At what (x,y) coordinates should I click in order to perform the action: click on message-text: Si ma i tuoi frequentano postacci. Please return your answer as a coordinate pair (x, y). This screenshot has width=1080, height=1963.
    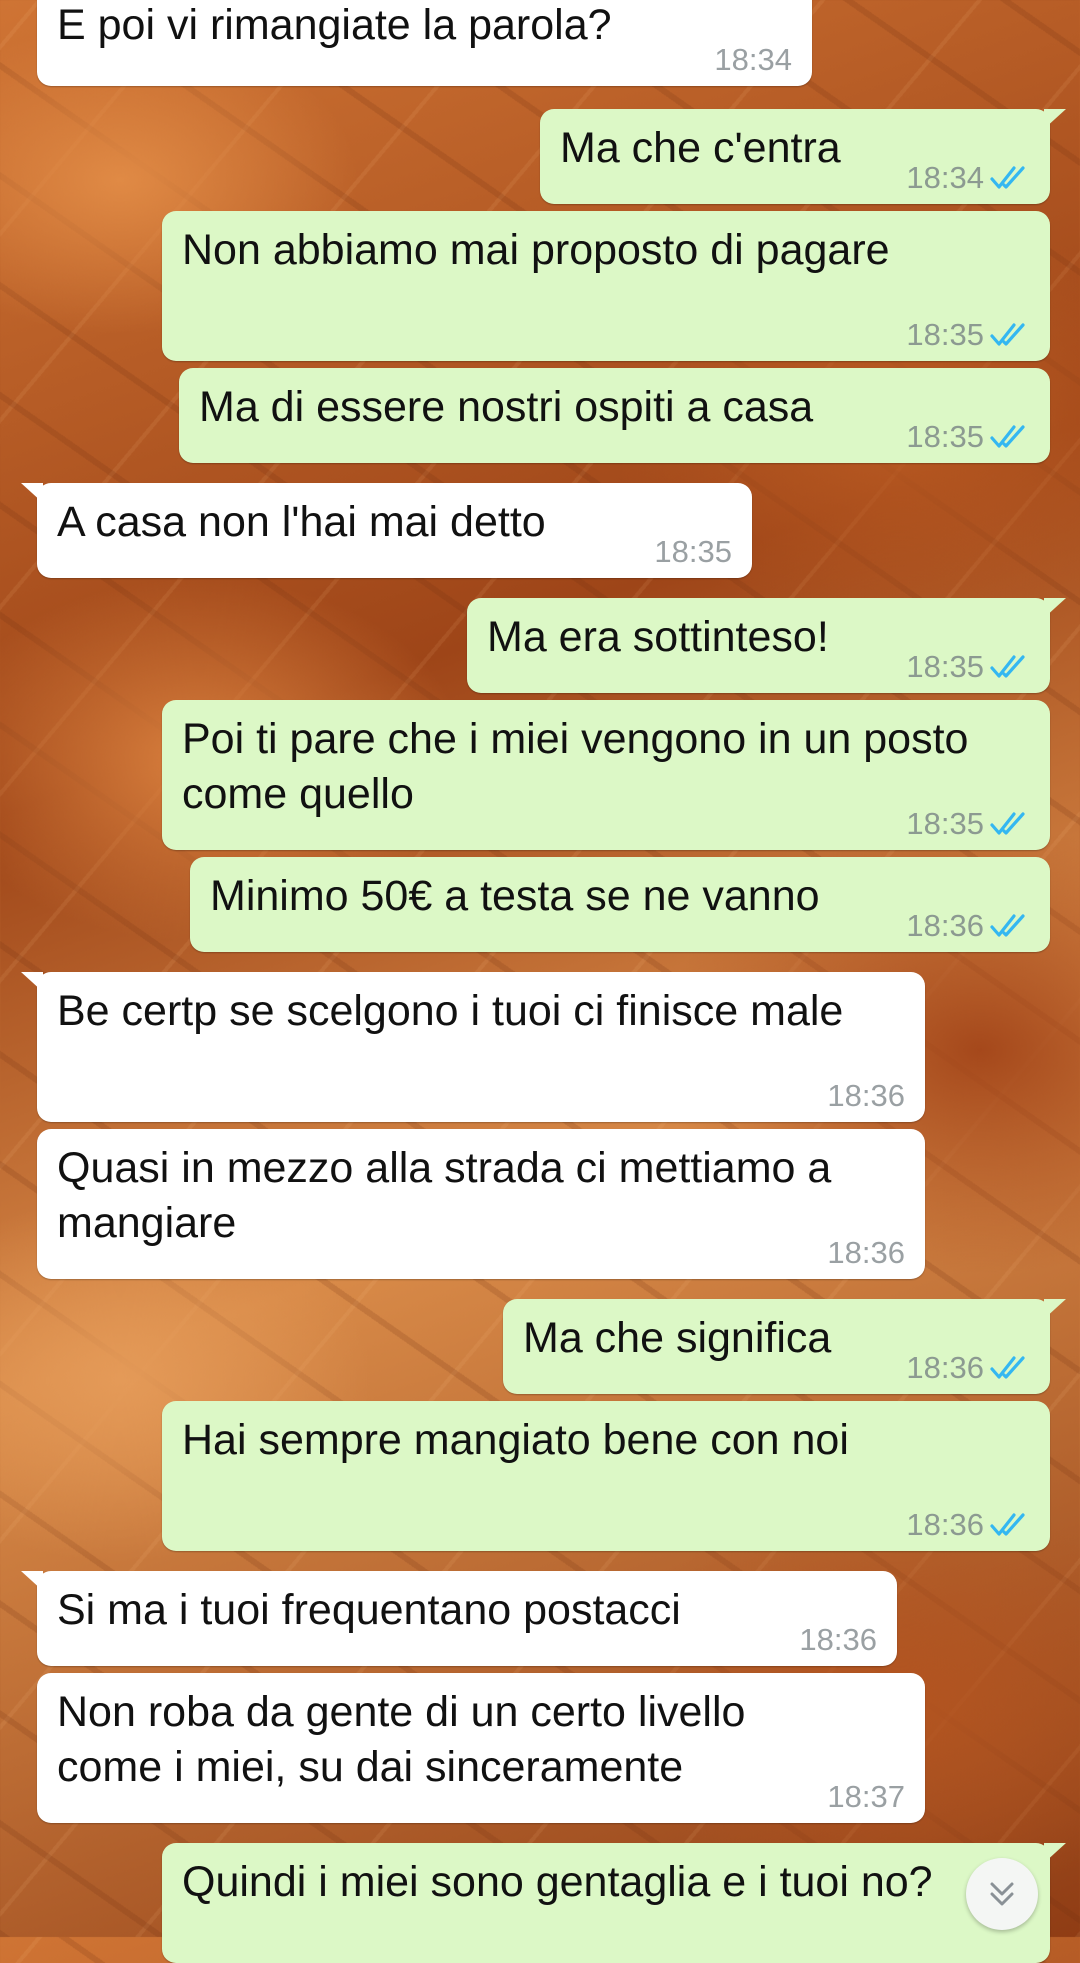
    Looking at the image, I should click on (369, 1610).